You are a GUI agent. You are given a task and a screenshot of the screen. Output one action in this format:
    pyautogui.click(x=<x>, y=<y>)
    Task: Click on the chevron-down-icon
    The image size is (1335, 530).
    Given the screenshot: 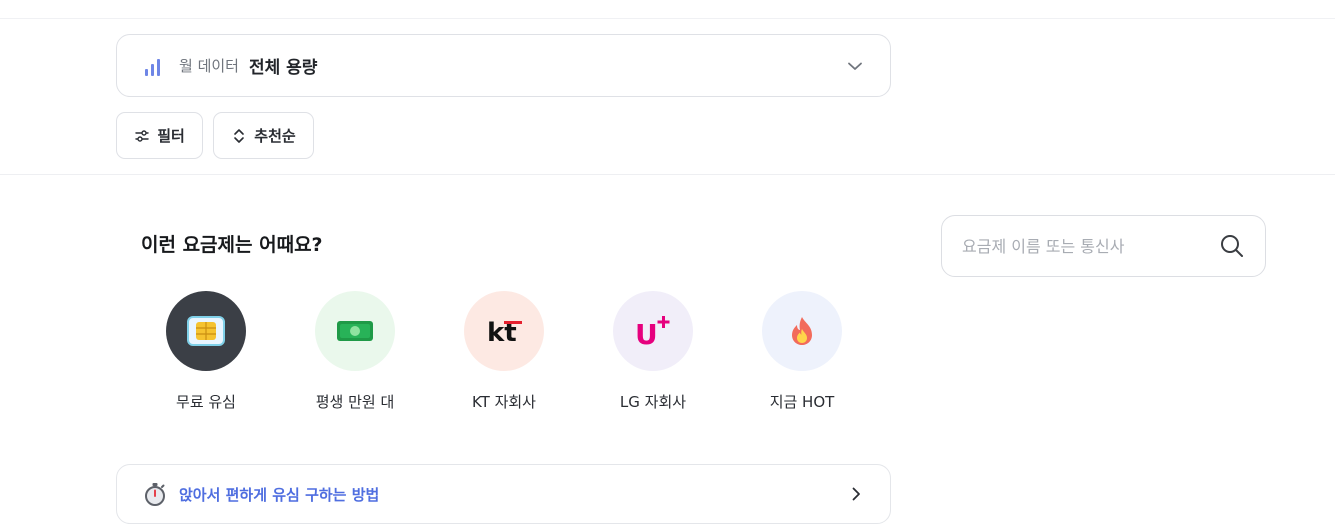 What is the action you would take?
    pyautogui.click(x=855, y=66)
    